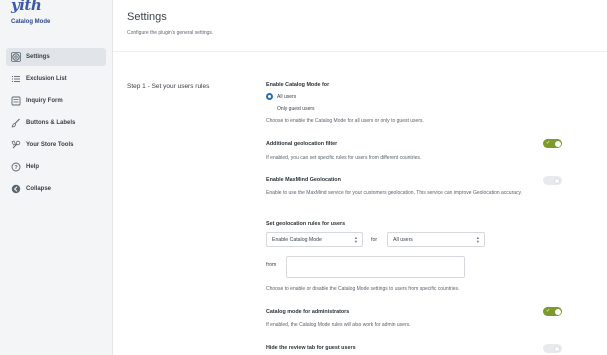  What do you see at coordinates (269, 96) in the screenshot?
I see `radio-checked-icon` at bounding box center [269, 96].